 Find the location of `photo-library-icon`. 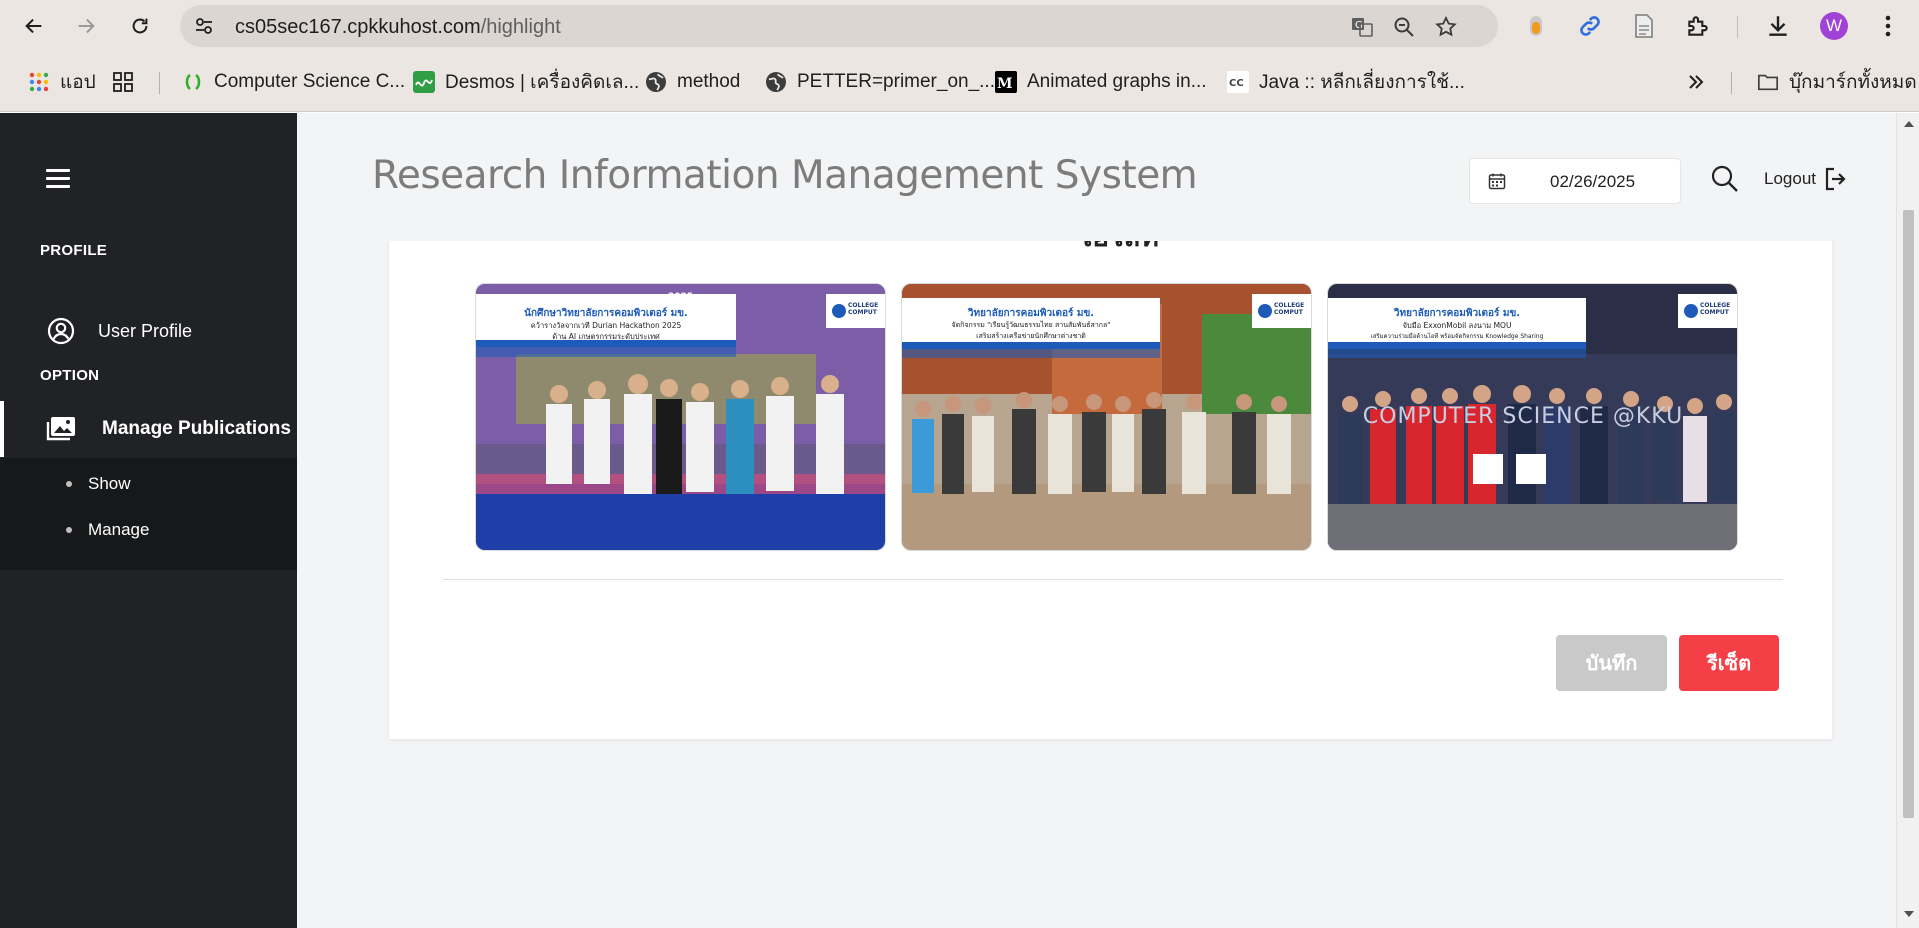

photo-library-icon is located at coordinates (61, 429).